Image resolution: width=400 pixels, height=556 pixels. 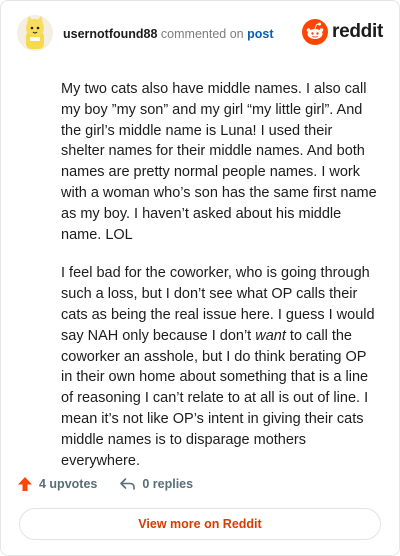 What do you see at coordinates (68, 484) in the screenshot?
I see `upvote-count: 4 upvotes` at bounding box center [68, 484].